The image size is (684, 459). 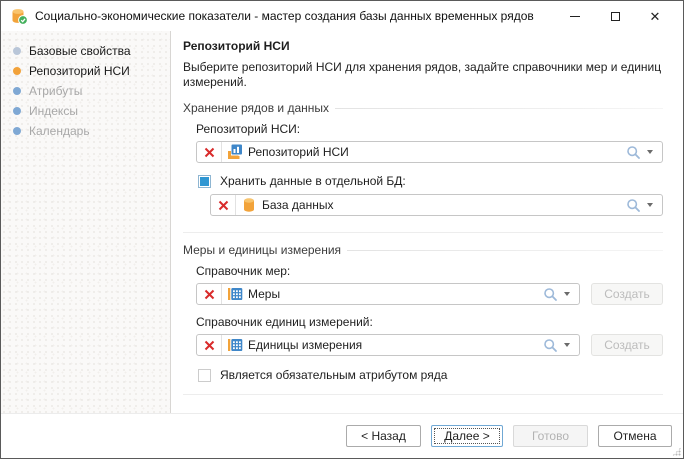 I want to click on repository-label: Репозиторий НСИ:, so click(x=248, y=129).